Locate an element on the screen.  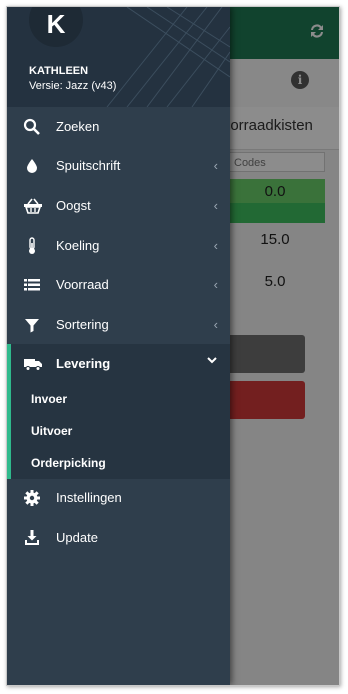
submenu-item-orderpicking: Orderpicking is located at coordinates (118, 463).